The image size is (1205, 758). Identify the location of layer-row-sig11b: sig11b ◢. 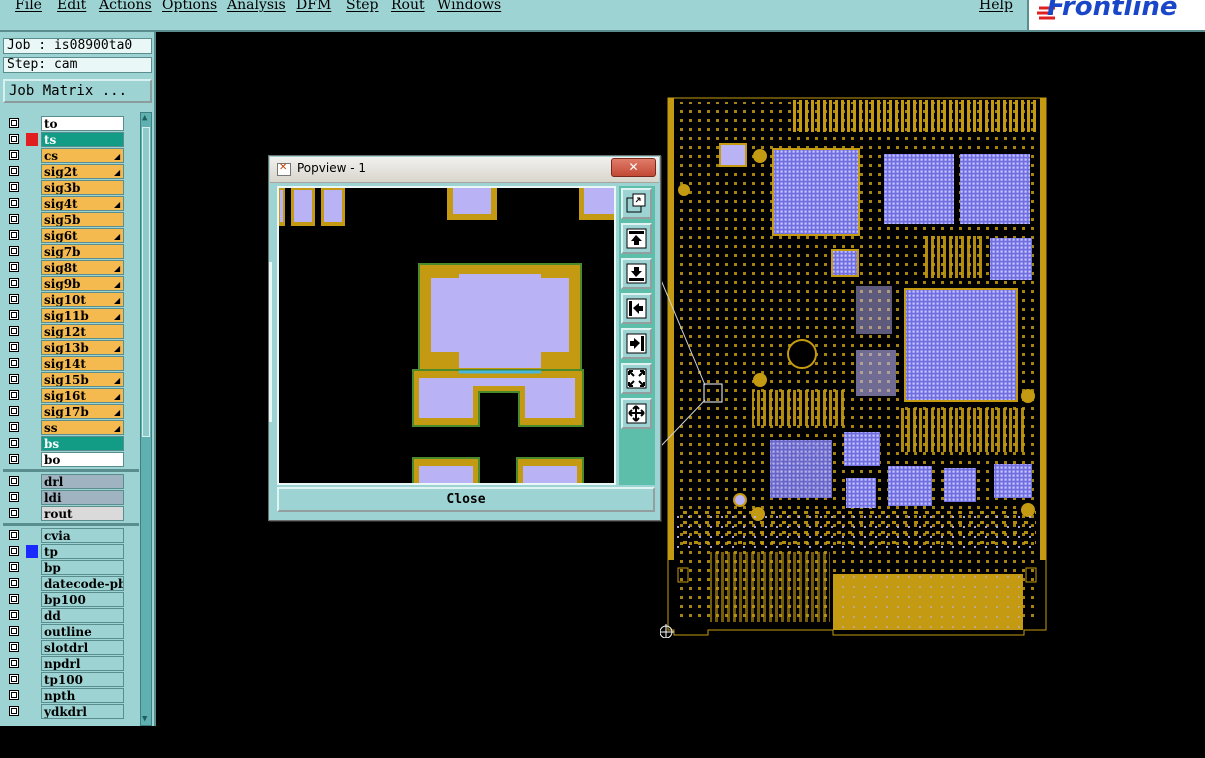
(71, 316).